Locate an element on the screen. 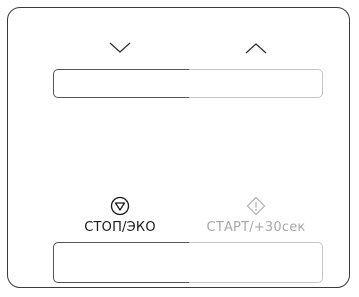  start-diamond-icon is located at coordinates (256, 206).